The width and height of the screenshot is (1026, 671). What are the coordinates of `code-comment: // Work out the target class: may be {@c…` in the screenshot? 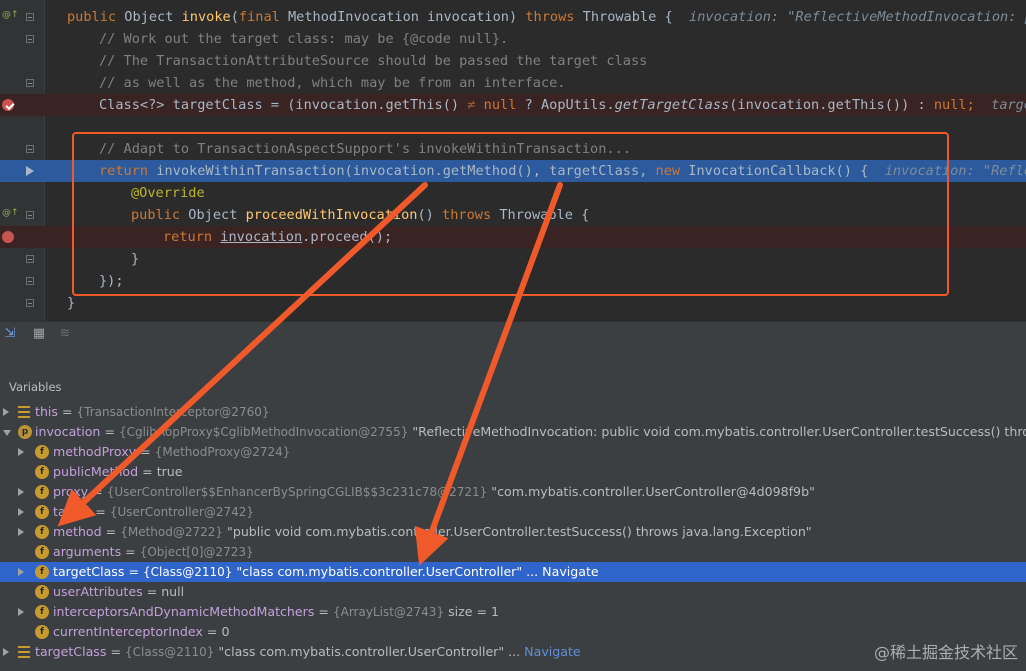 It's located at (304, 39).